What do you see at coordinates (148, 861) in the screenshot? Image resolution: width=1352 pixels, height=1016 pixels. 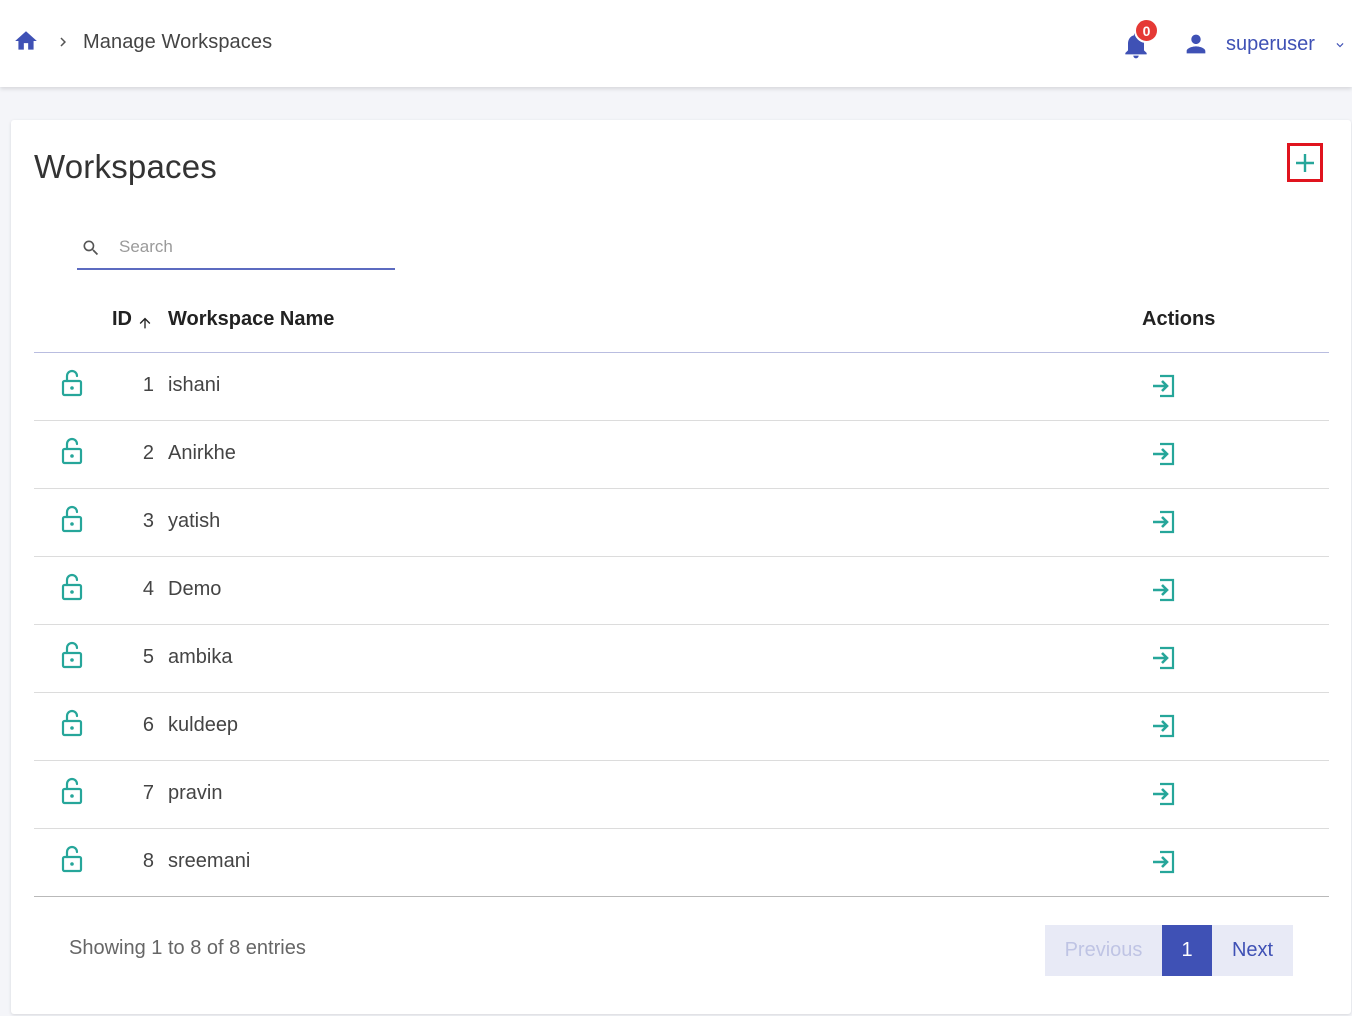 I see `cell-id: 8` at bounding box center [148, 861].